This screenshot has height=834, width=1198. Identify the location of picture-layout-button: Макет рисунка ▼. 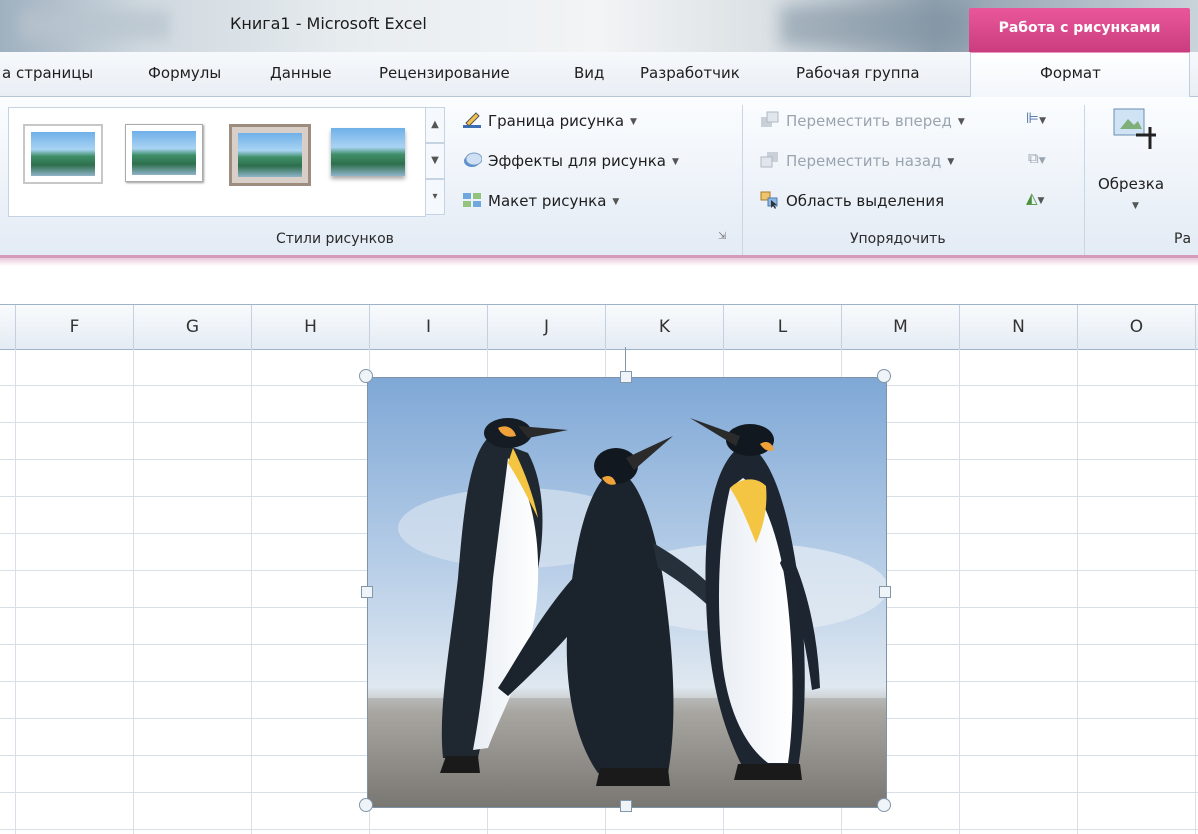
(540, 200).